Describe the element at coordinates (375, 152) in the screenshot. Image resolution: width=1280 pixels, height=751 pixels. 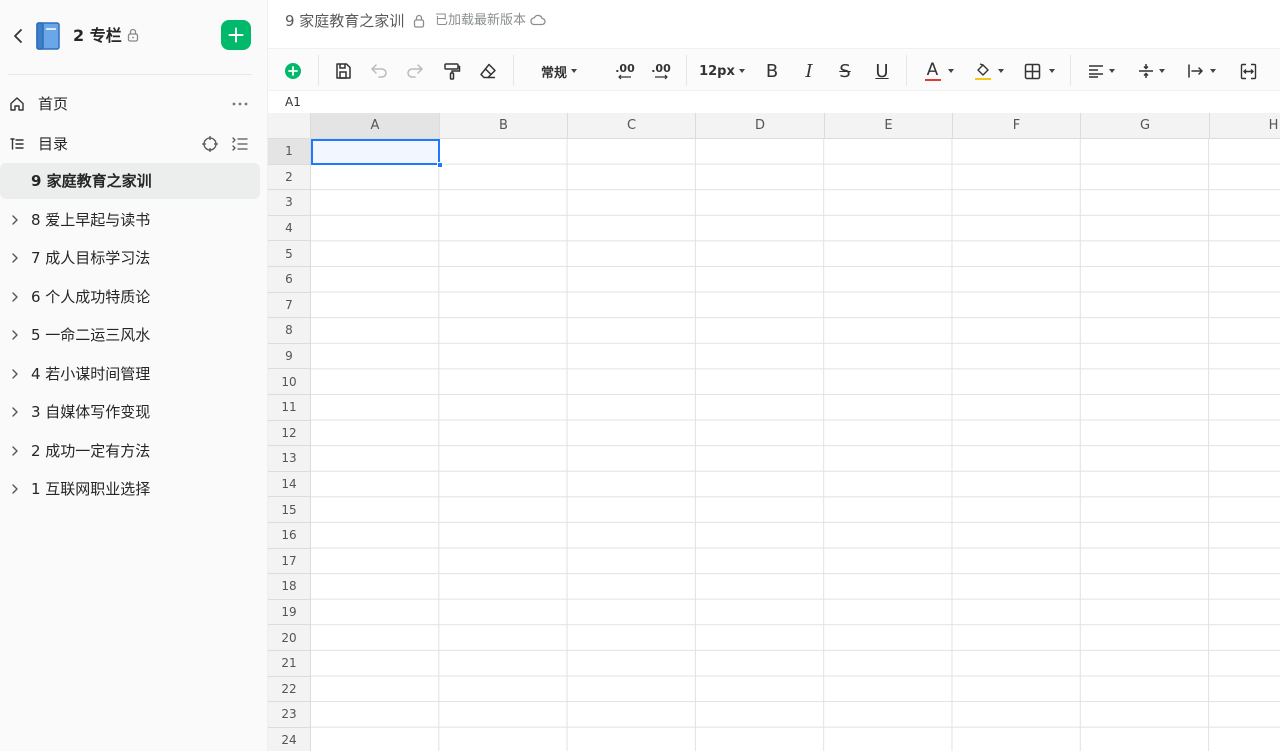
I see `selected-cell` at that location.